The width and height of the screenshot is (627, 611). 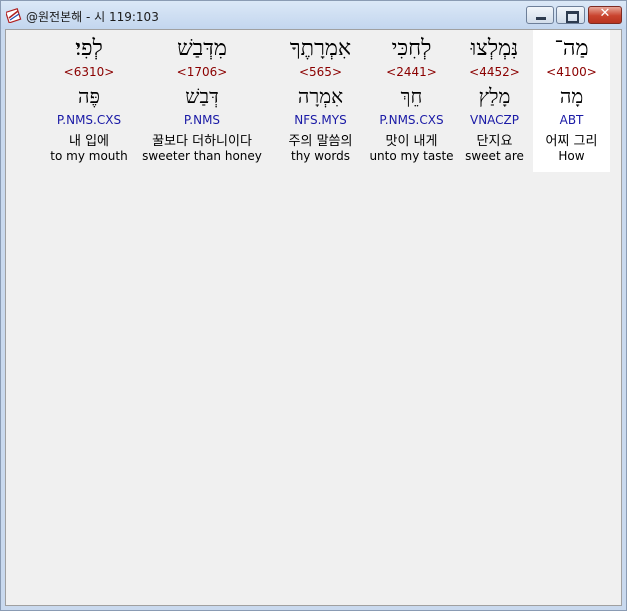 What do you see at coordinates (313, 15) in the screenshot?
I see `title-bar: @원전본해 - 시 119:103 ✕` at bounding box center [313, 15].